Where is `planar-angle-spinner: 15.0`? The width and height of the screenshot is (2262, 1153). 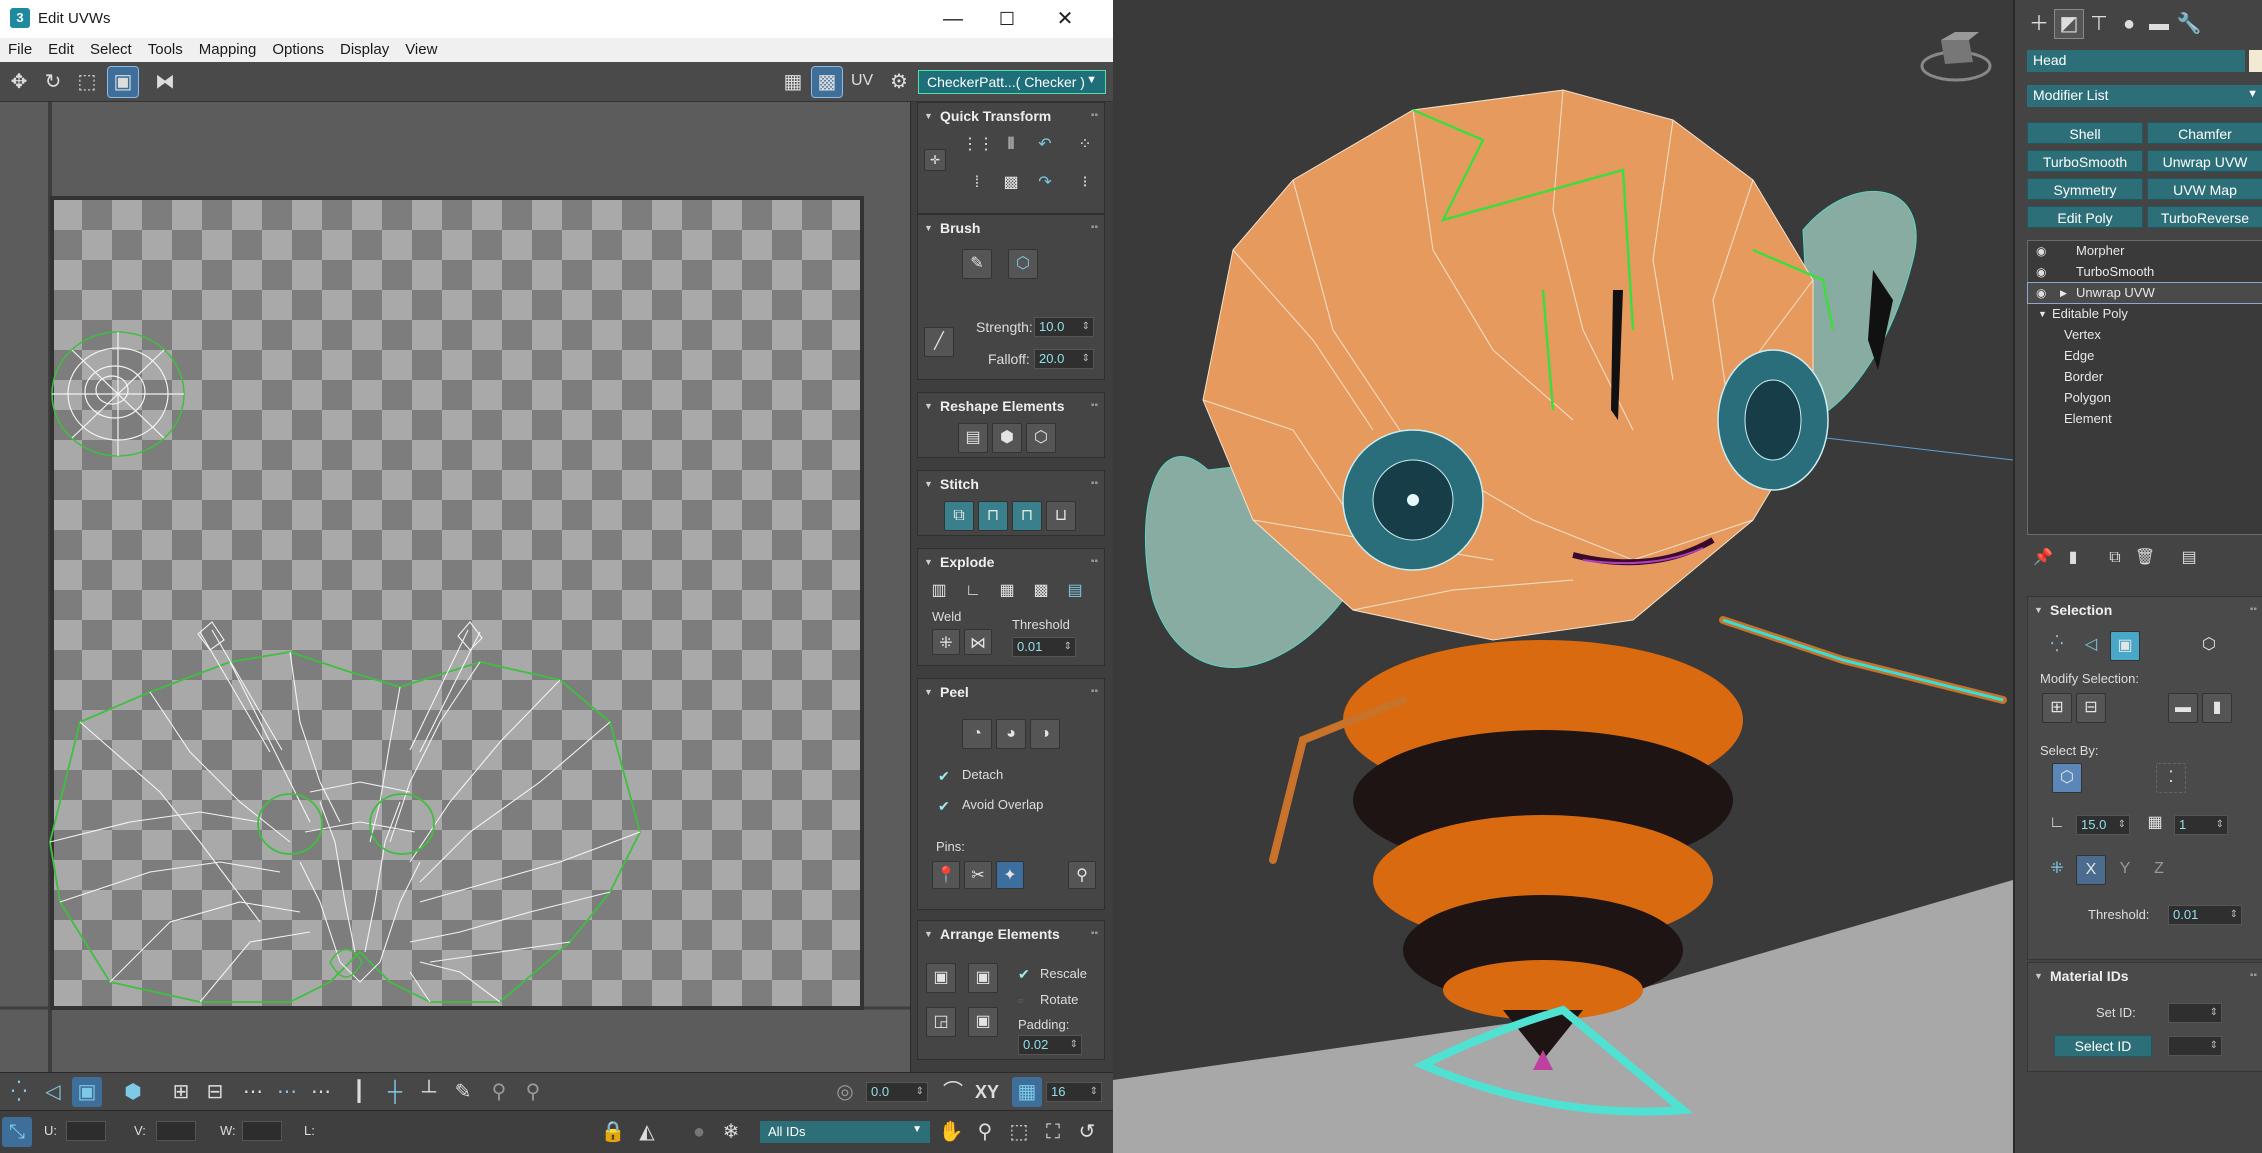 planar-angle-spinner: 15.0 is located at coordinates (2103, 825).